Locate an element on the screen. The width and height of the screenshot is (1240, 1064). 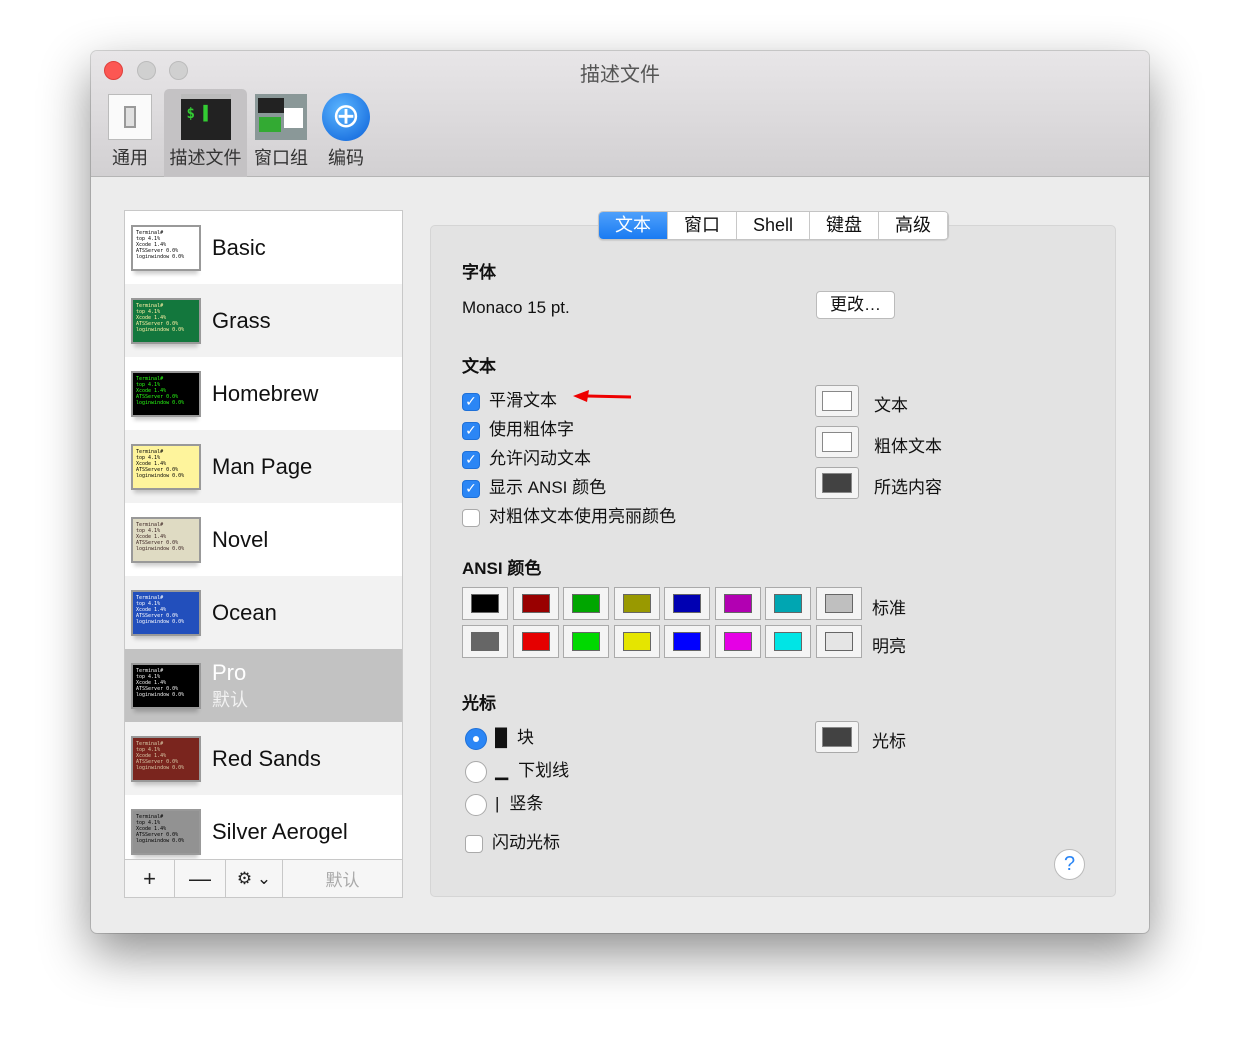
cursor-glyph: | is located at coordinates (497, 803).